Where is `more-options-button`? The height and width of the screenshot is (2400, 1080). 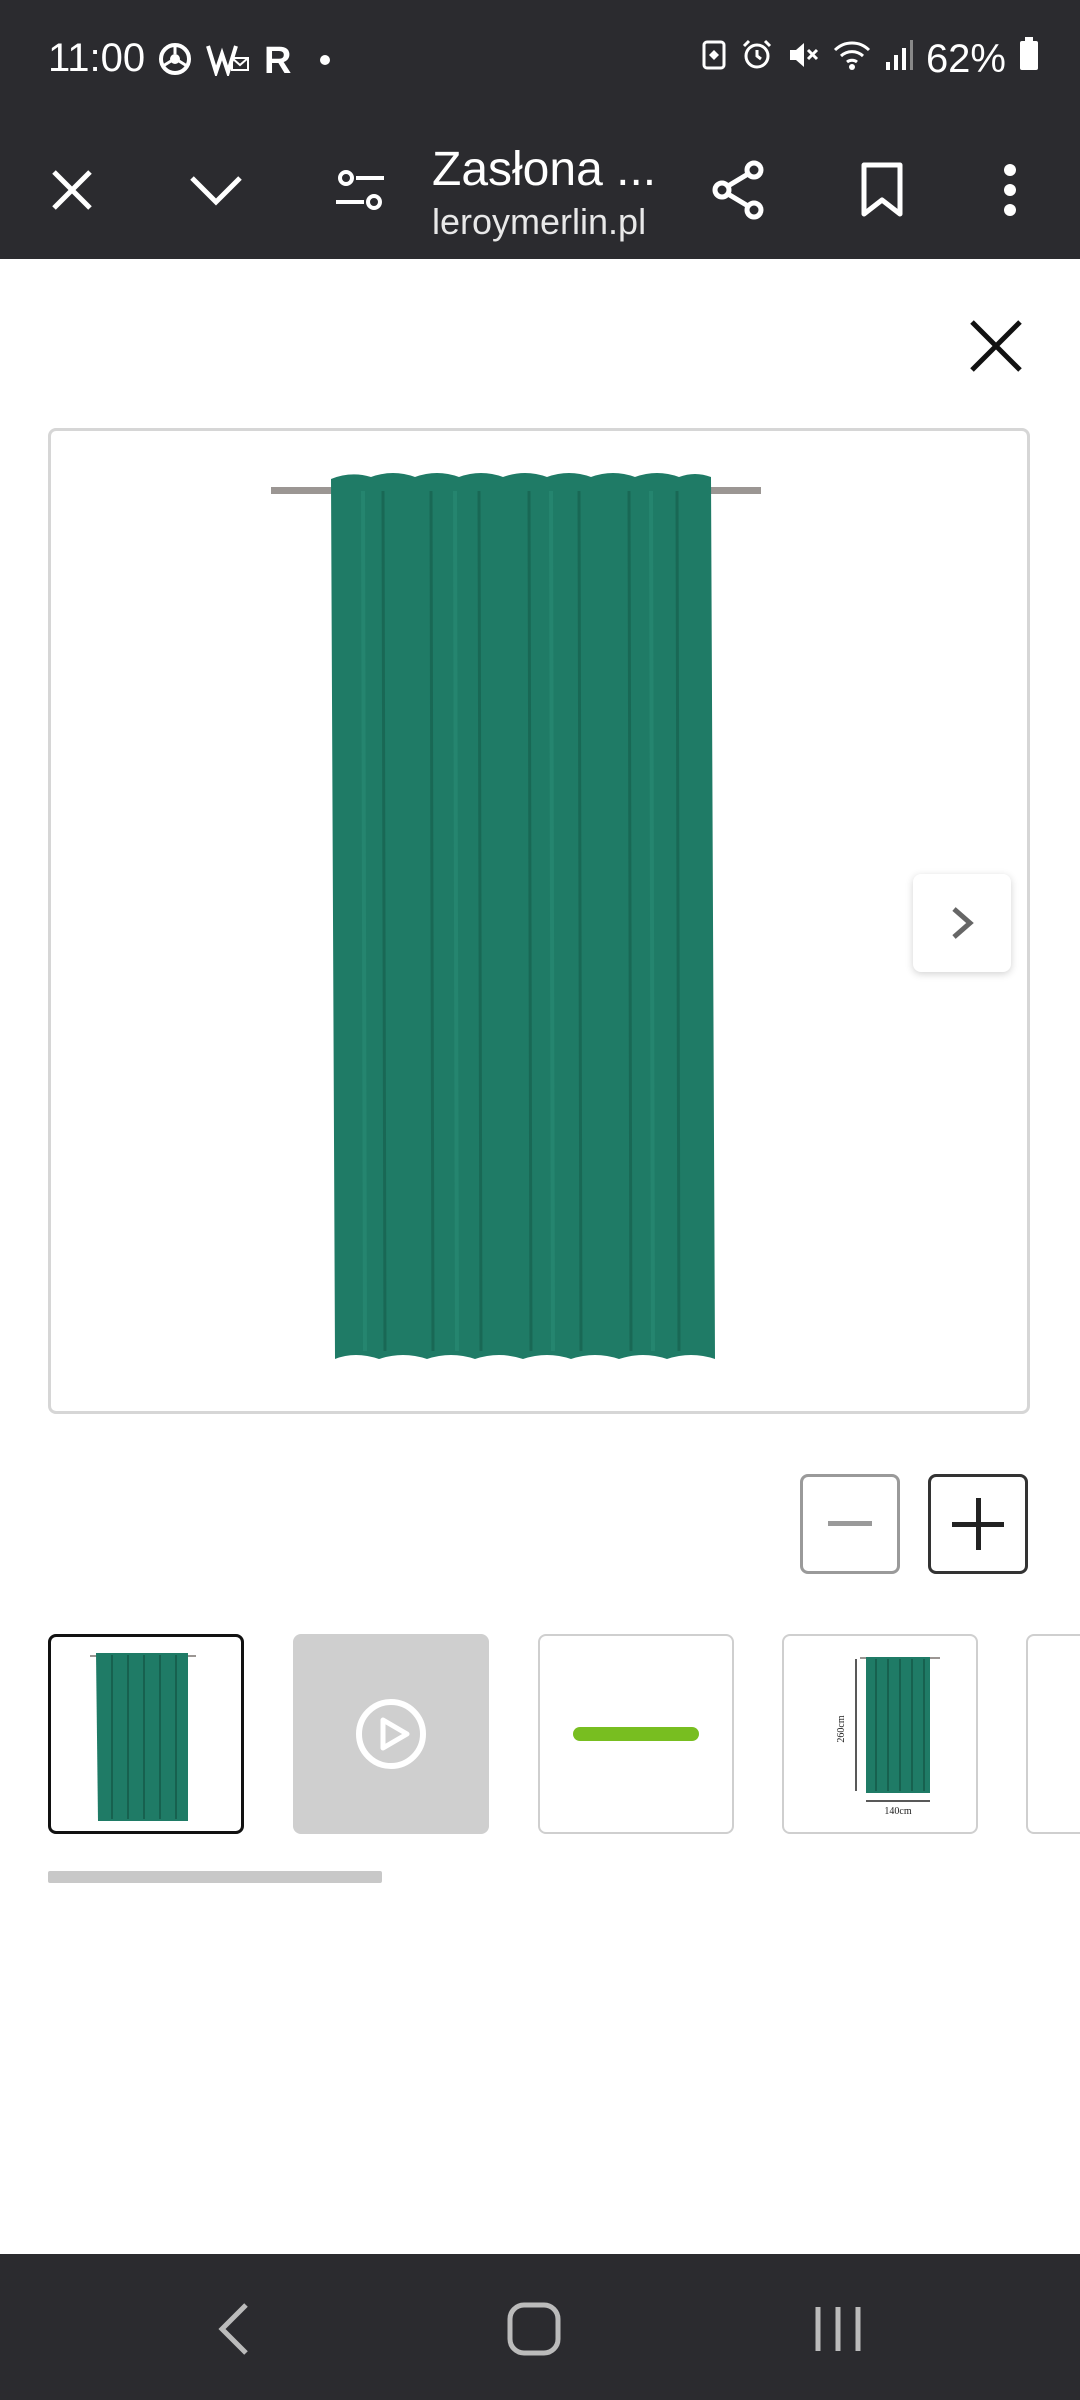 more-options-button is located at coordinates (1010, 190).